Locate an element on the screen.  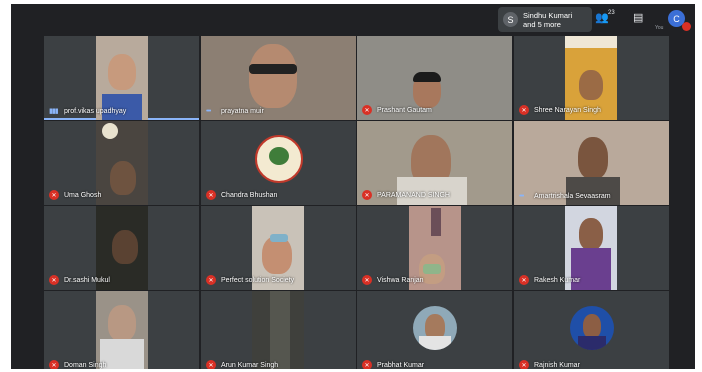
participant-tile: ✕ Chandra Bhushan is located at coordinates (278, 163).